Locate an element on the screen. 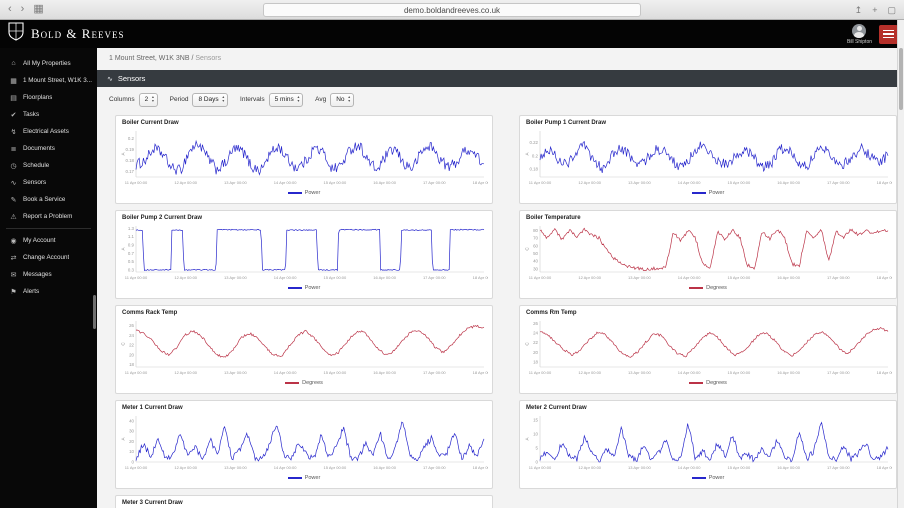 The width and height of the screenshot is (904, 508). address-url: demo.boldandreeves.co.uk is located at coordinates (452, 10).